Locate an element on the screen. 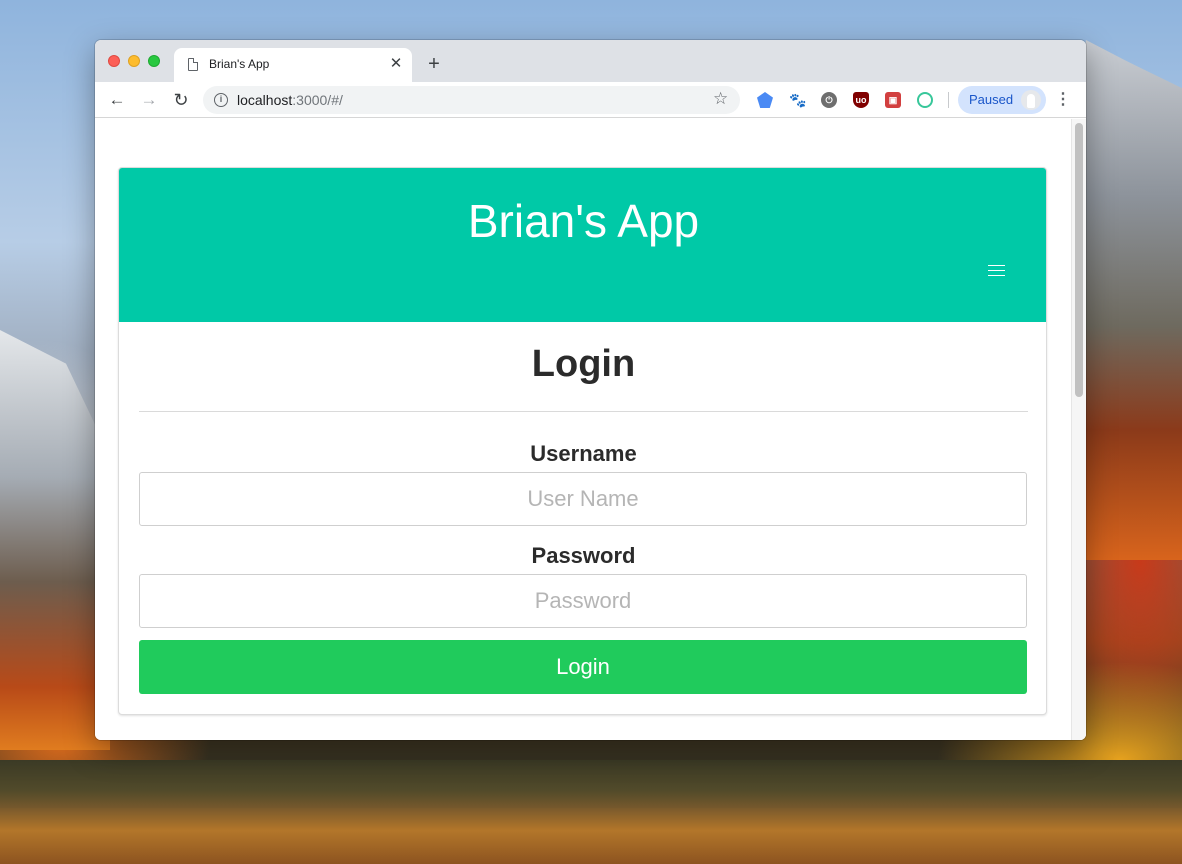 This screenshot has height=864, width=1182. desktop-shoreline is located at coordinates (591, 785).